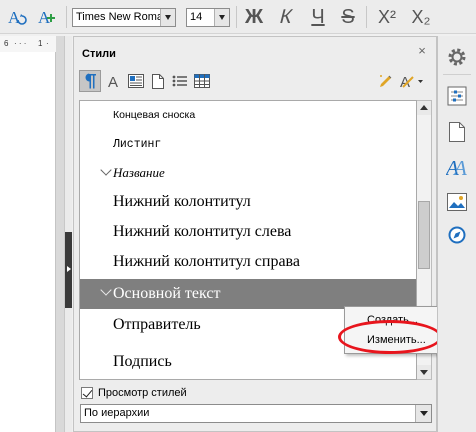 The height and width of the screenshot is (432, 476). I want to click on scroll-up-icon, so click(424, 108).